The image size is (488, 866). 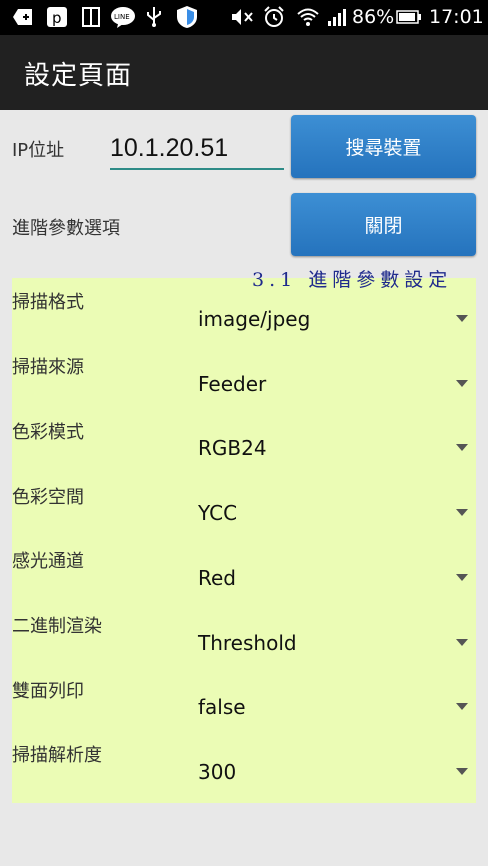 What do you see at coordinates (48, 302) in the screenshot?
I see `setting-label: 掃描格式` at bounding box center [48, 302].